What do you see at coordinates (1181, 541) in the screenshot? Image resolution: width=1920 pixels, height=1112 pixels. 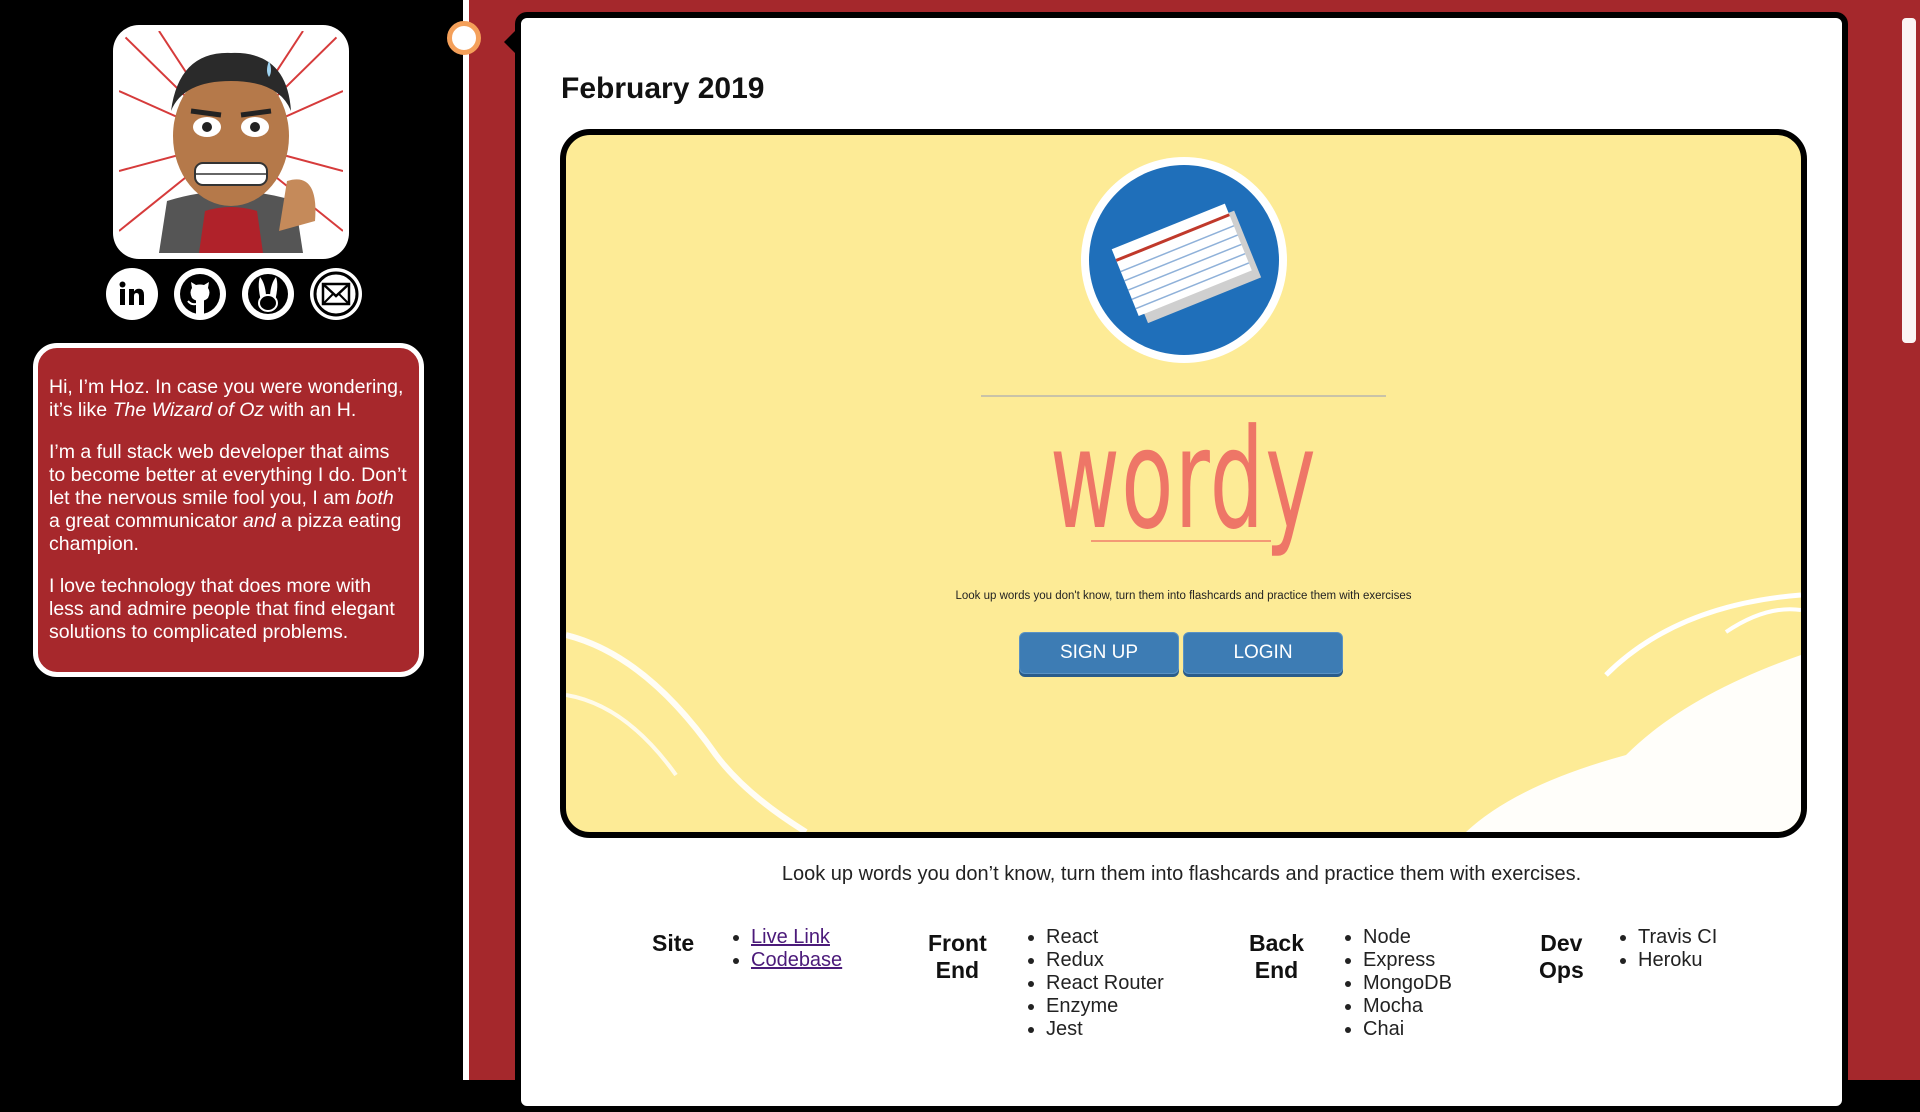 I see `wordmark-underline` at bounding box center [1181, 541].